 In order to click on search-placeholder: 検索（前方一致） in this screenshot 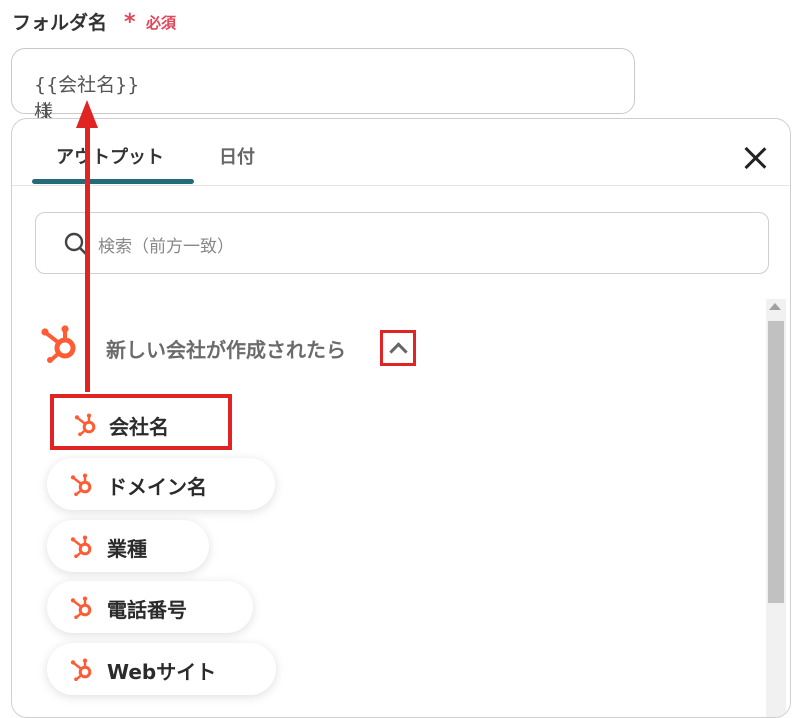, I will do `click(166, 247)`.